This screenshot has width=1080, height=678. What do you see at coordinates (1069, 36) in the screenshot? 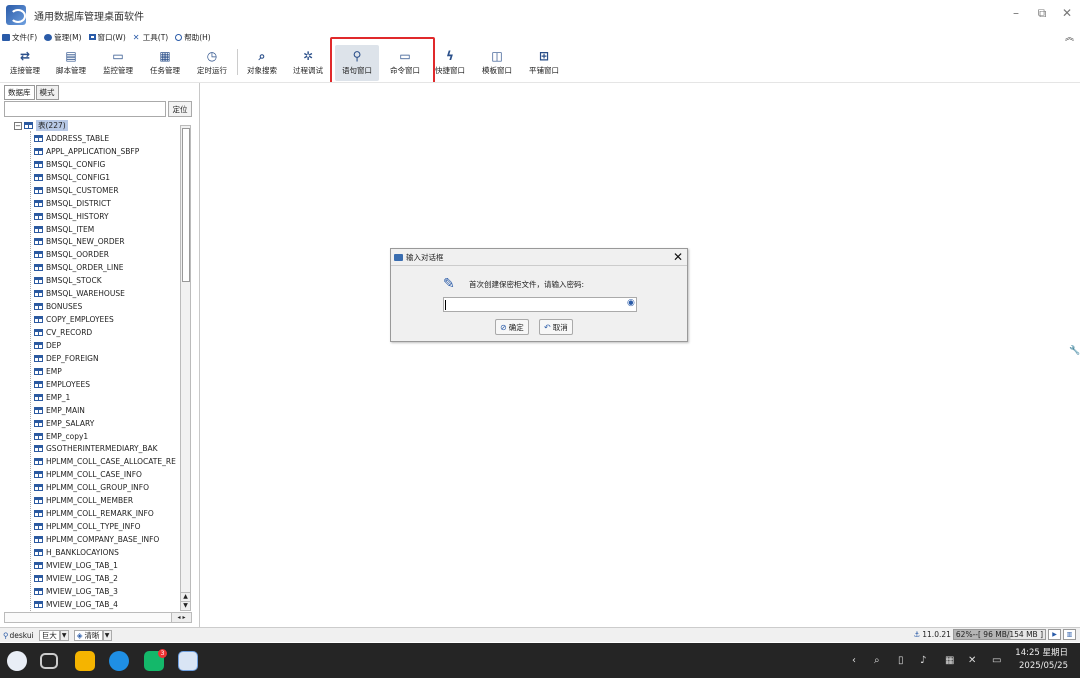
I see `collapse-ribbon-icon: ︽` at bounding box center [1069, 36].